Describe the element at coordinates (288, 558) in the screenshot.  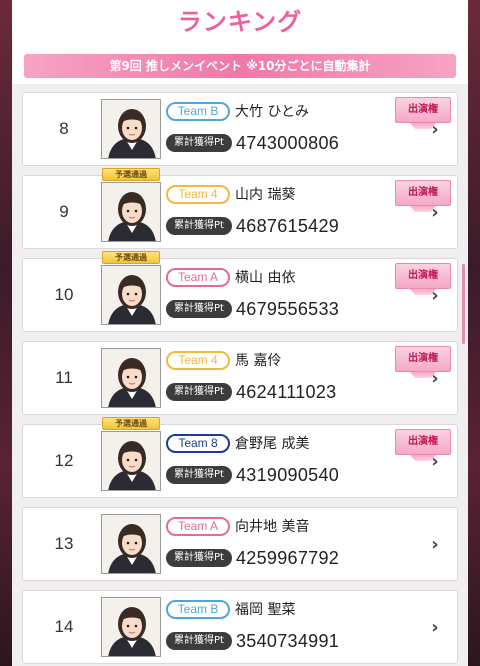
I see `points-value: 4259967792` at that location.